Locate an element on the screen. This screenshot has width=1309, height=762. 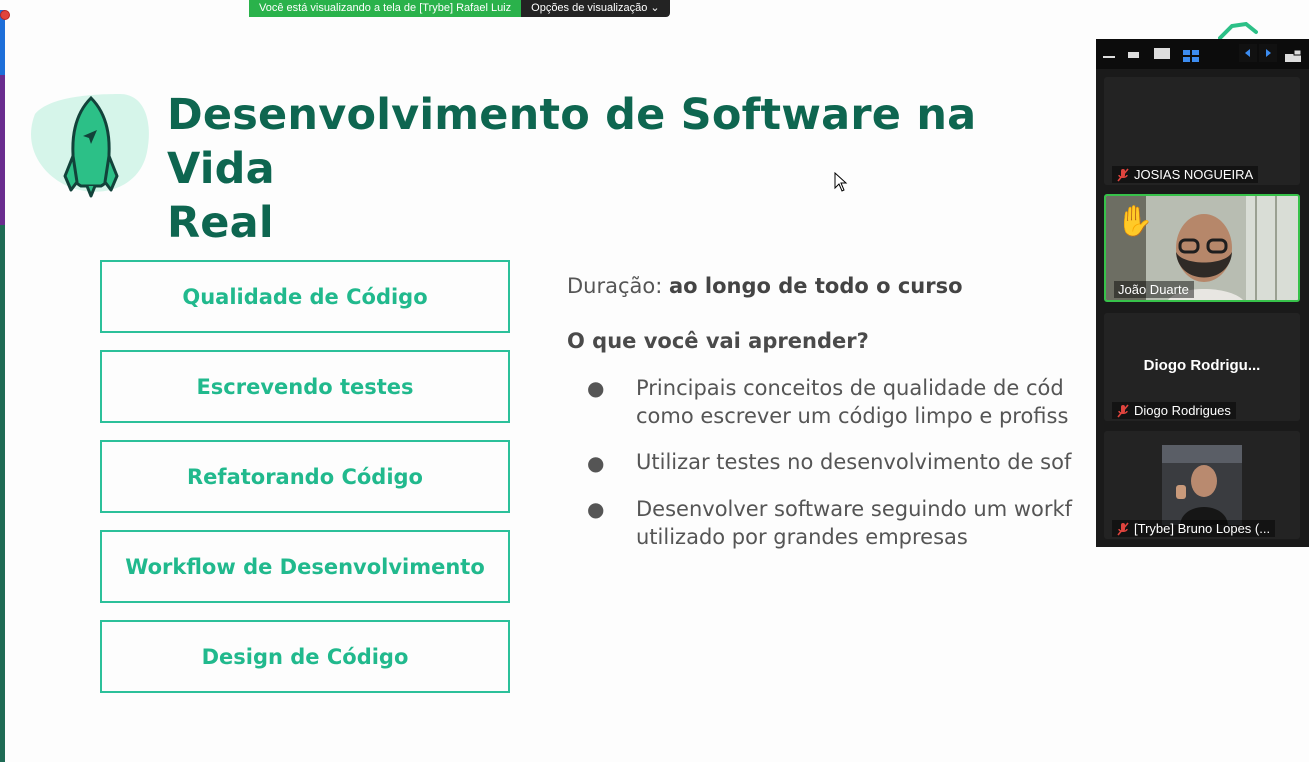
video-feed is located at coordinates (1202, 485).